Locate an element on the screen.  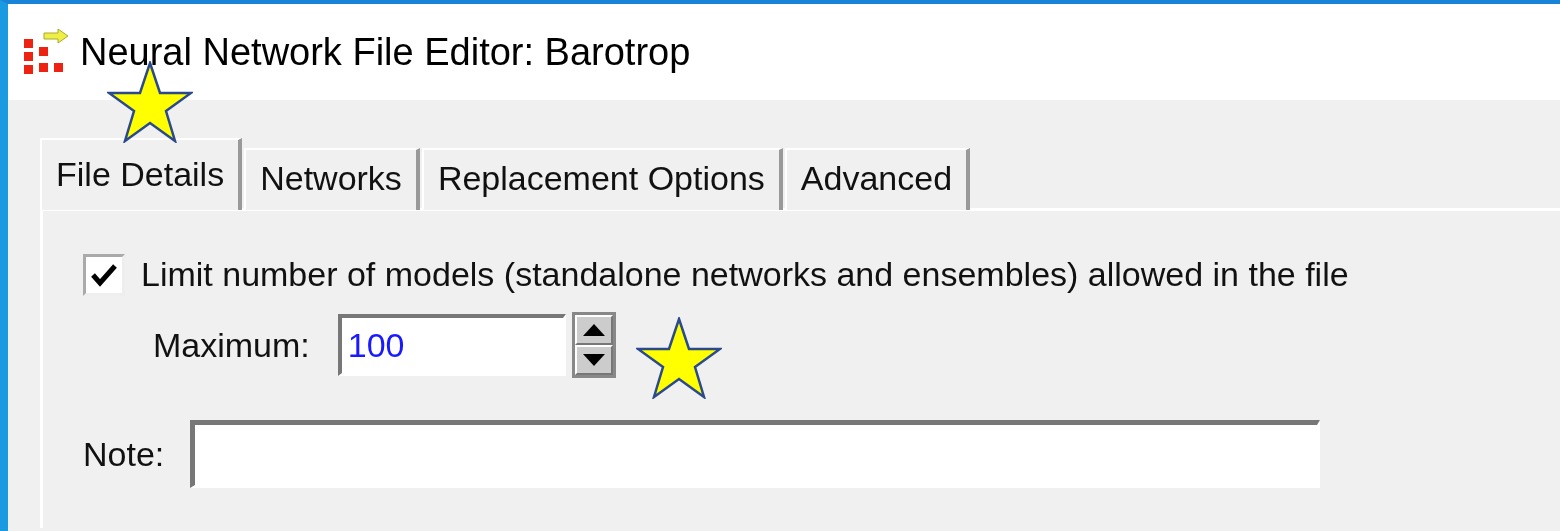
spin-up-button is located at coordinates (593, 330).